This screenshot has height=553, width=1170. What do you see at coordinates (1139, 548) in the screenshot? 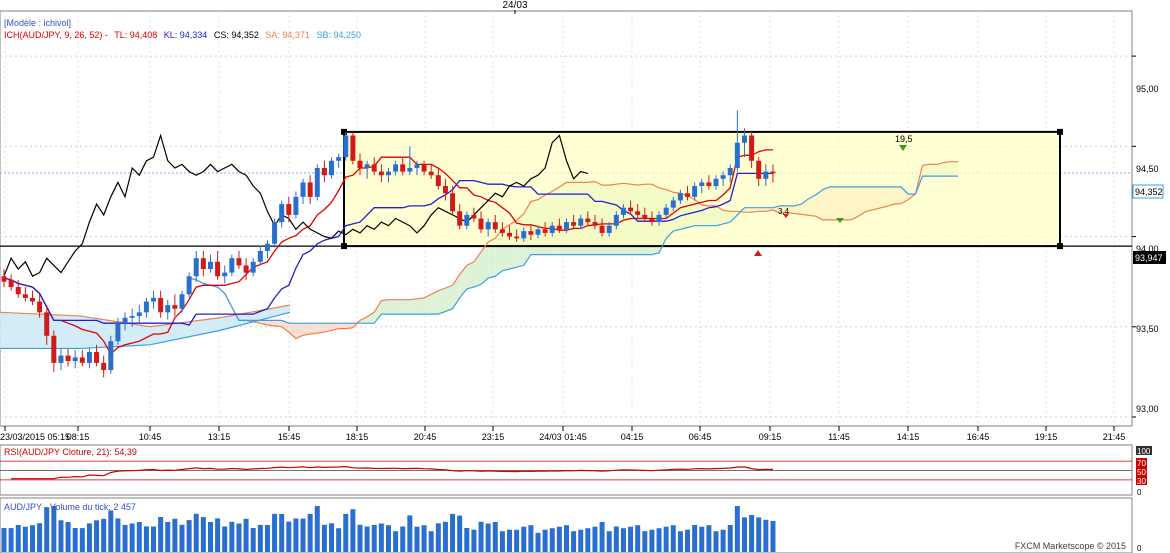
I see `volume-zero-label: 0` at bounding box center [1139, 548].